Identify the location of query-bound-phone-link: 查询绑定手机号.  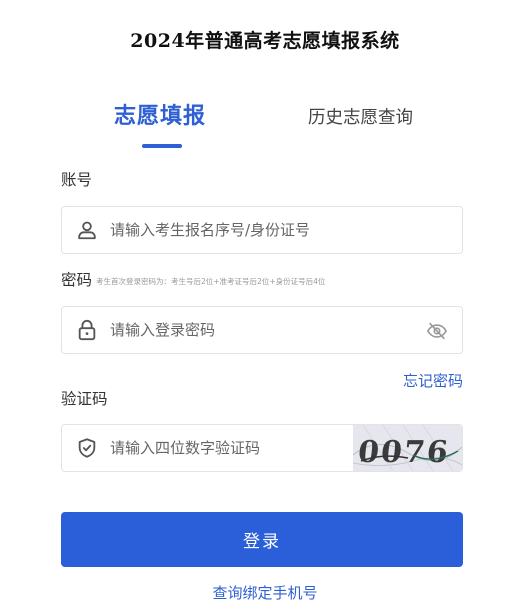
(265, 592).